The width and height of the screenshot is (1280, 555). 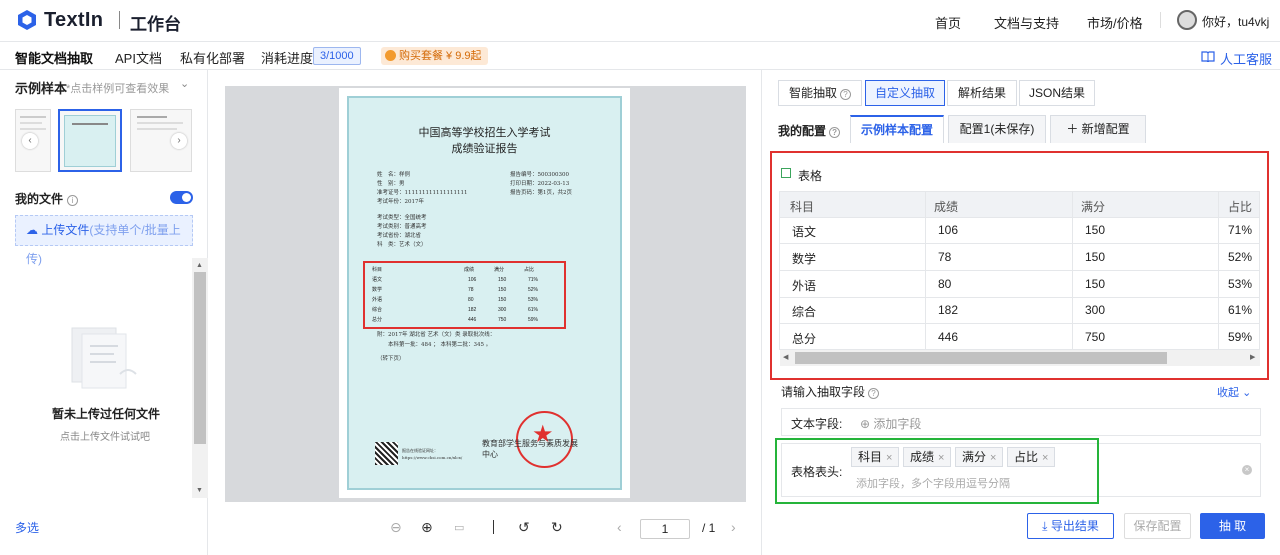 What do you see at coordinates (619, 527) in the screenshot?
I see `prev-page-icon: ‹` at bounding box center [619, 527].